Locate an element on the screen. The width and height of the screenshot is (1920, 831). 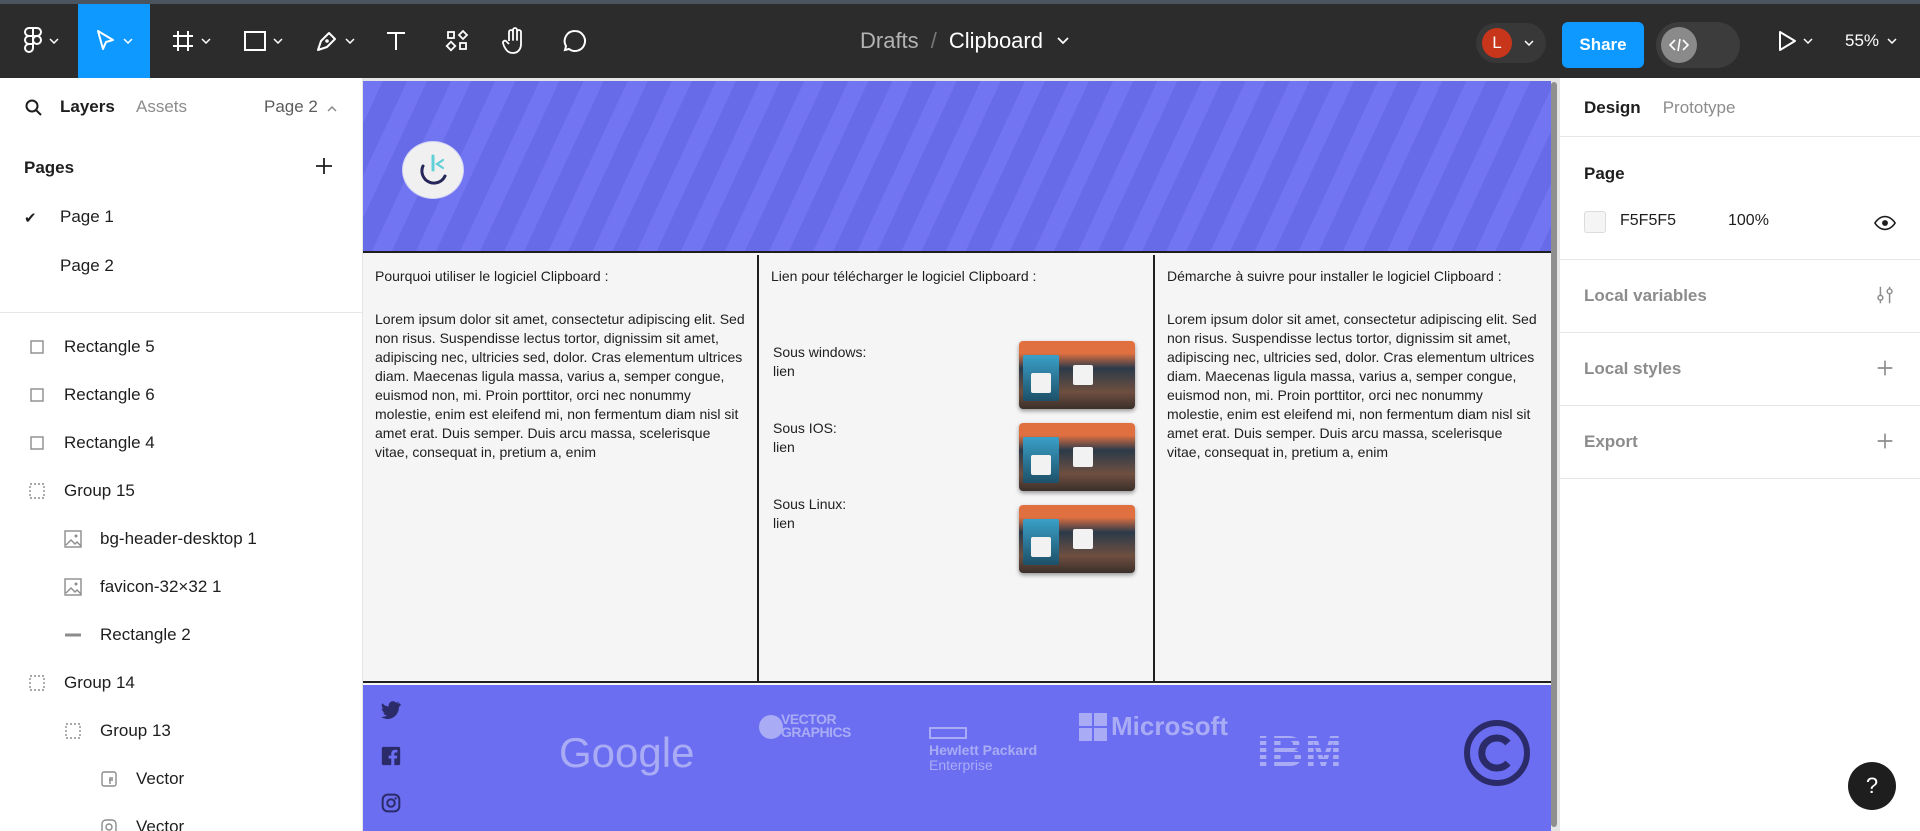
vector-icon is located at coordinates (109, 824).